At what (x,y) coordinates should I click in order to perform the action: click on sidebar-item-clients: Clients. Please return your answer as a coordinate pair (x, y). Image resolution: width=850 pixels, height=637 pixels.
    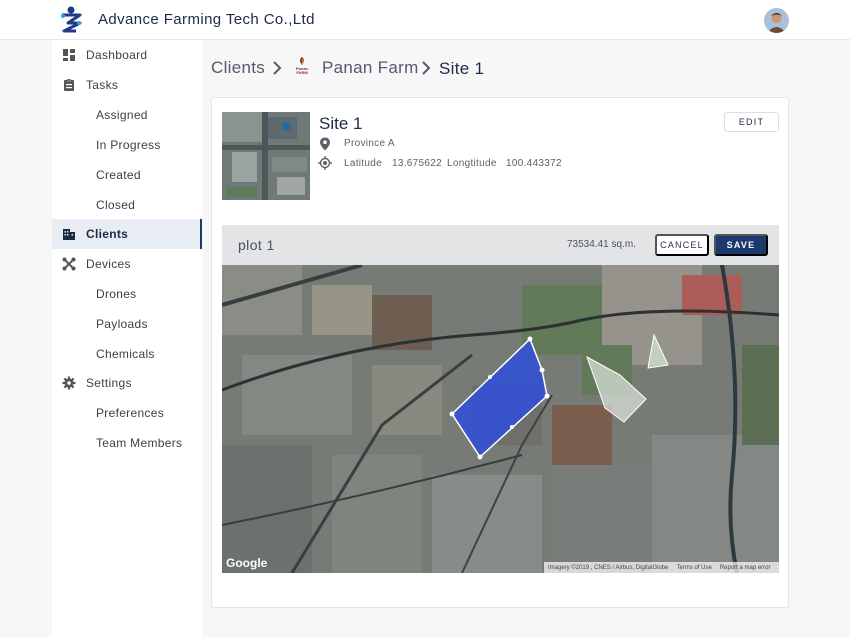
    Looking at the image, I should click on (127, 234).